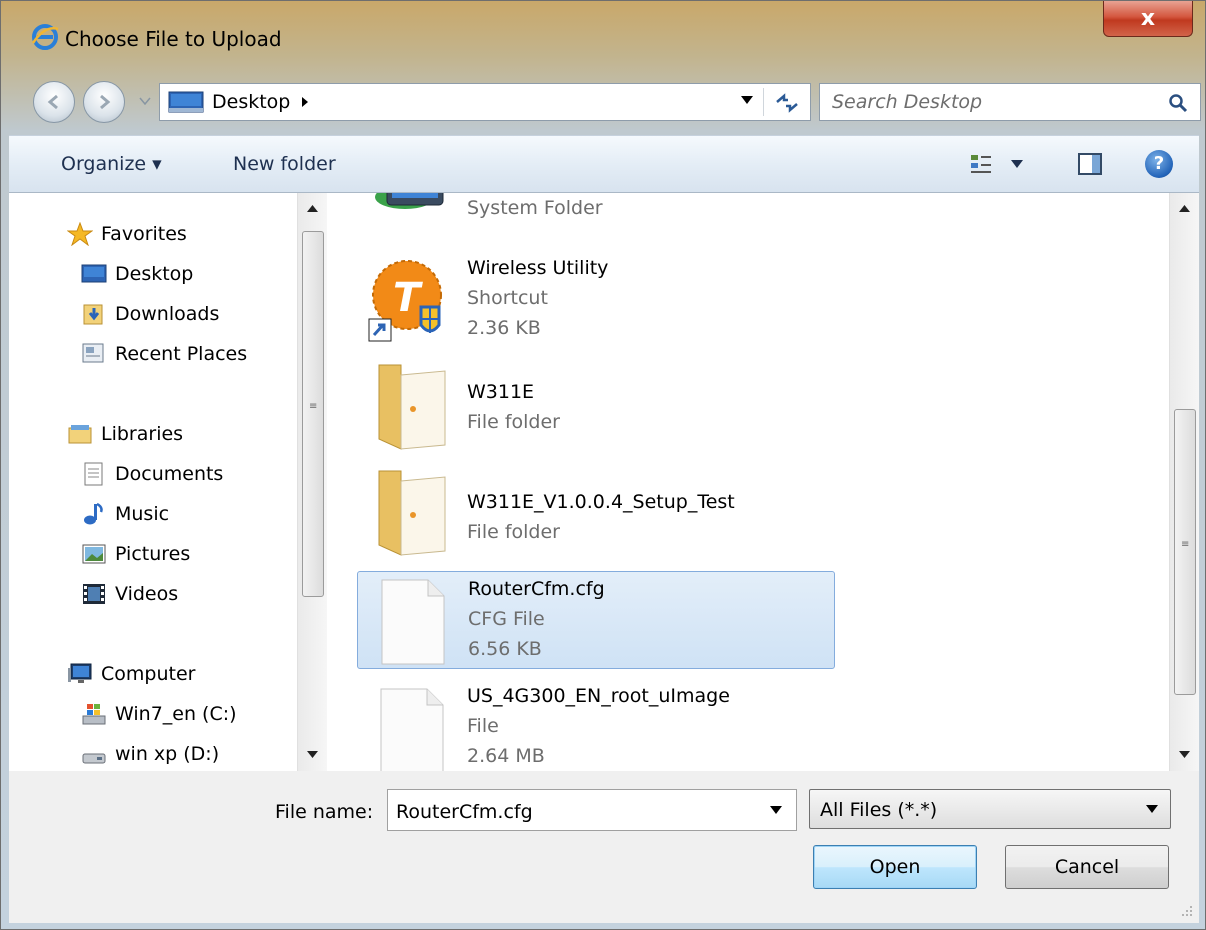 The height and width of the screenshot is (930, 1206). Describe the element at coordinates (164, 354) in the screenshot. I see `nav-recent-places: Recent Places` at that location.